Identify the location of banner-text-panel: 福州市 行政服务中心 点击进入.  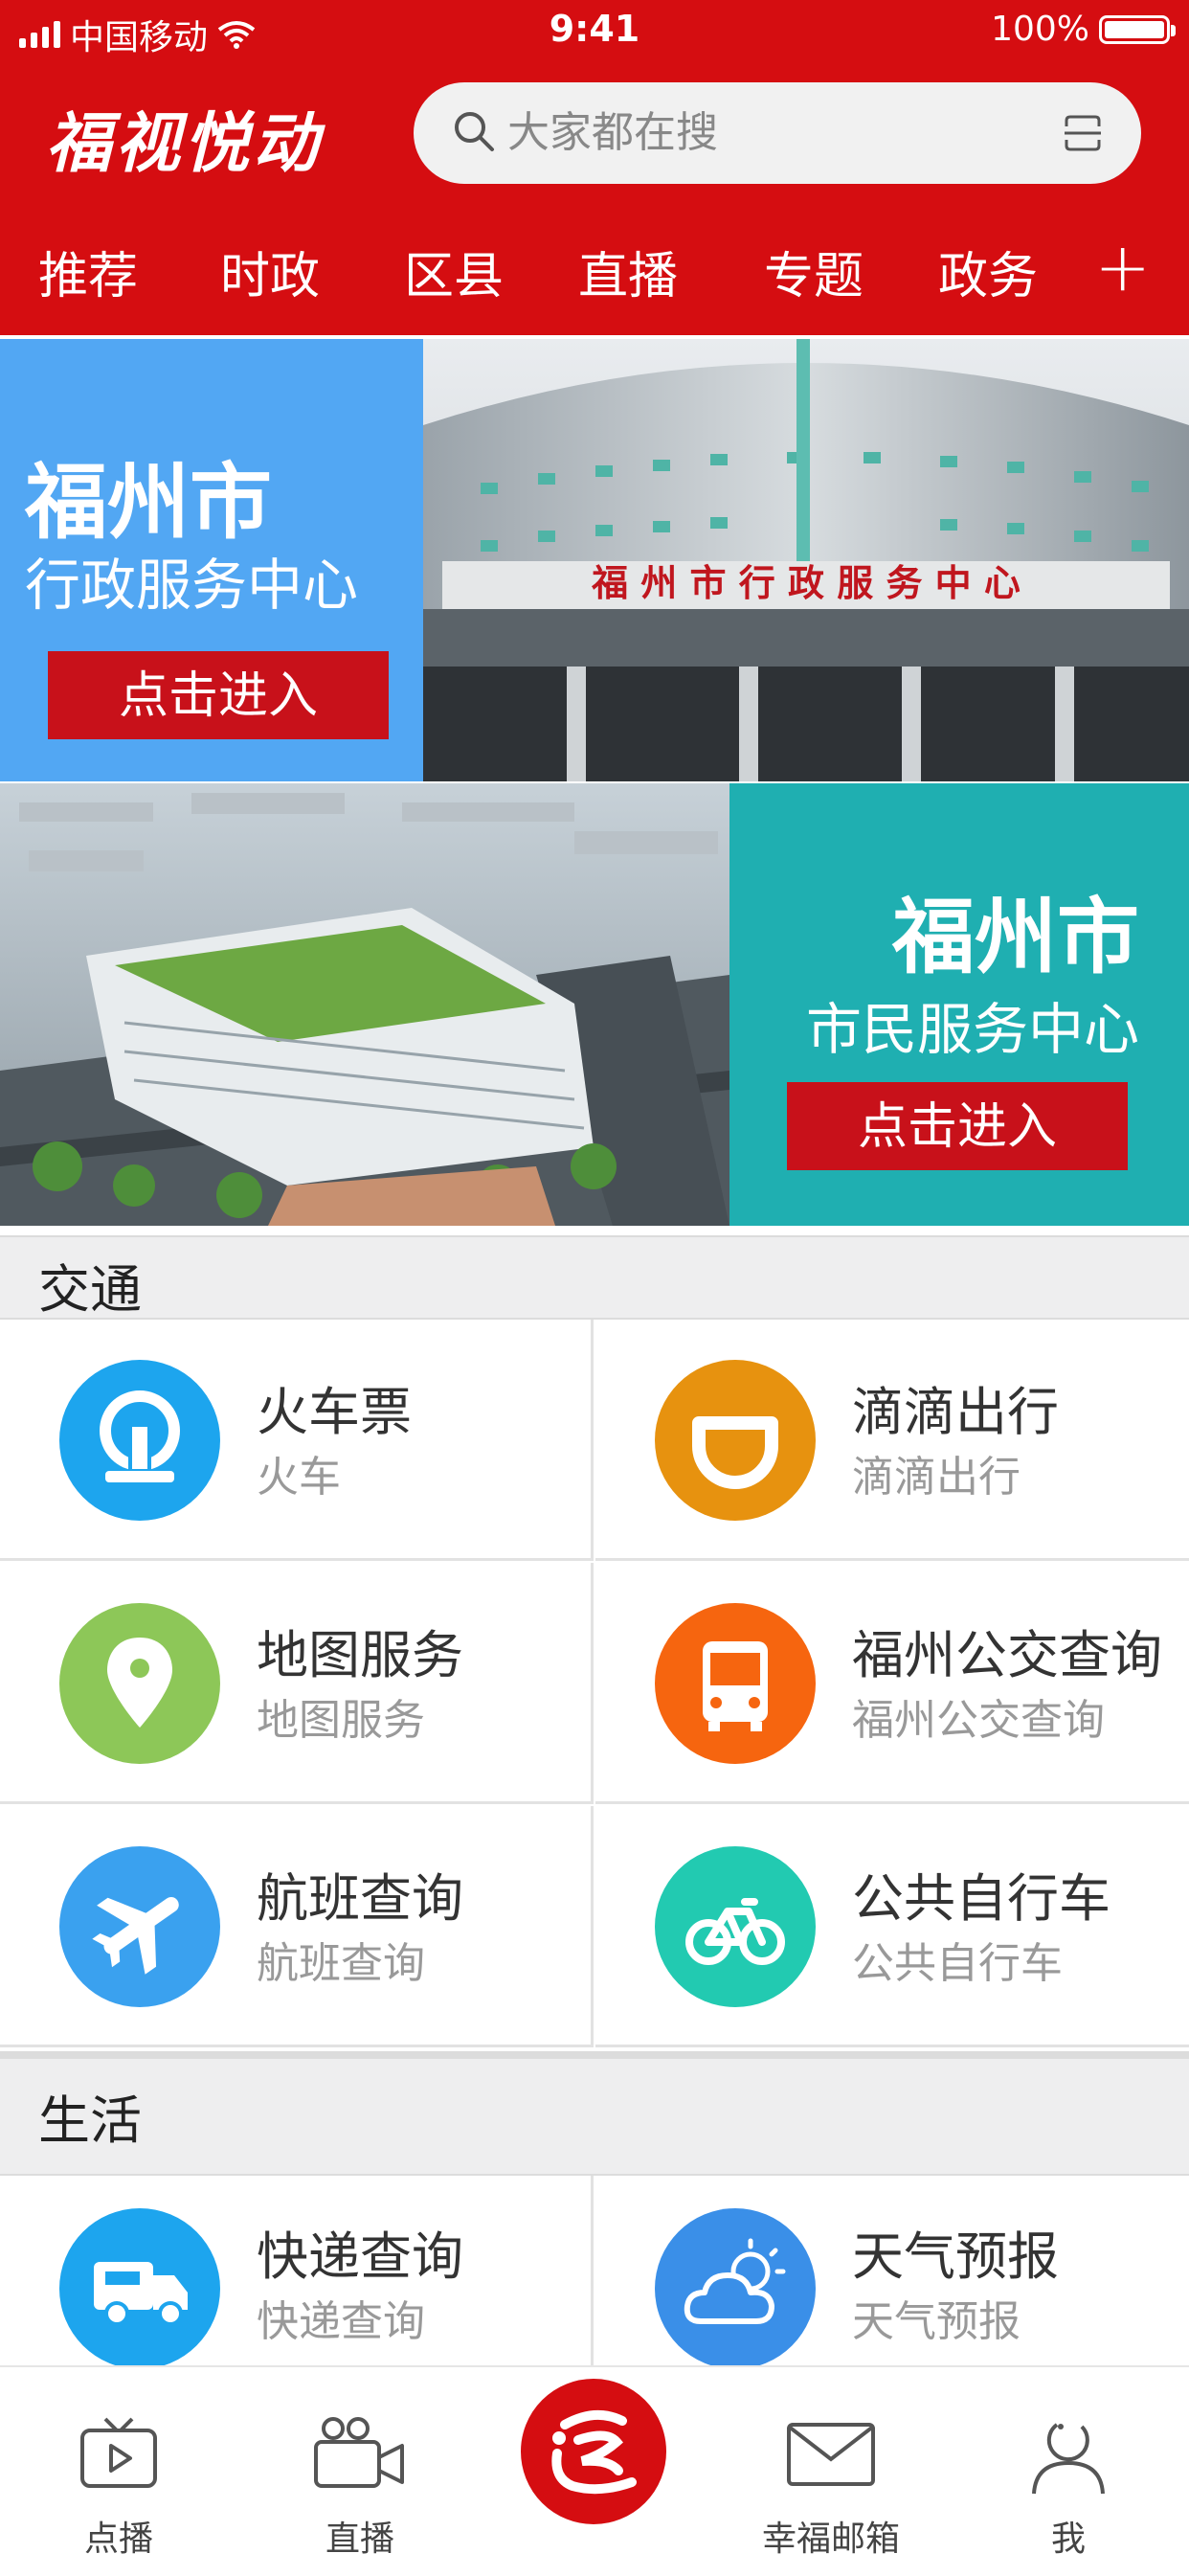
(211, 560).